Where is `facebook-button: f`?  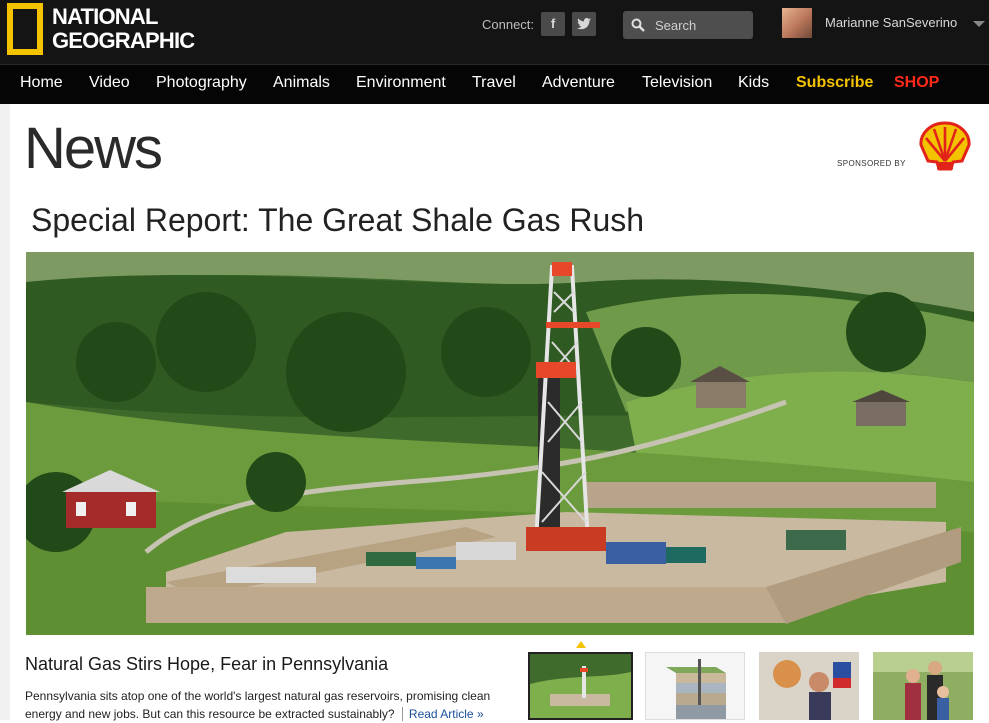
facebook-button: f is located at coordinates (553, 24).